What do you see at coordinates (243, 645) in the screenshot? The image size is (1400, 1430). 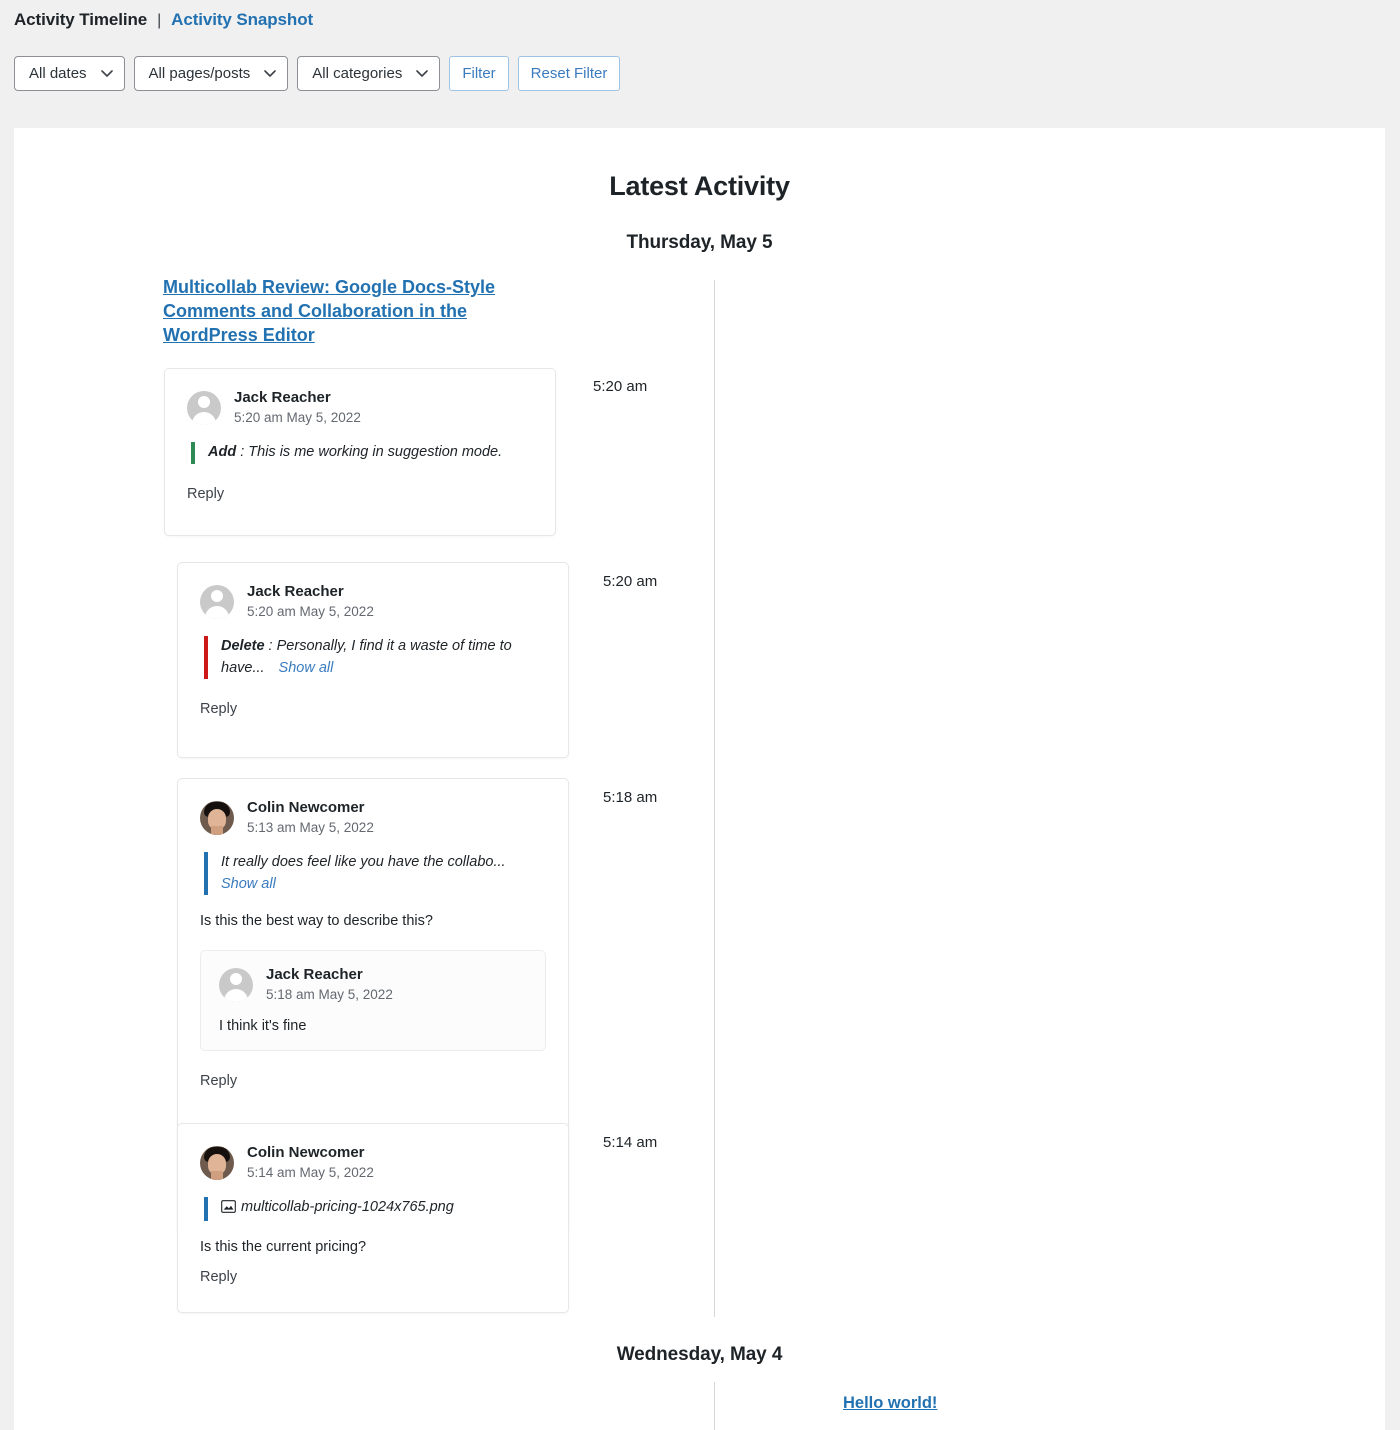 I see `suggestion-label: Delete` at bounding box center [243, 645].